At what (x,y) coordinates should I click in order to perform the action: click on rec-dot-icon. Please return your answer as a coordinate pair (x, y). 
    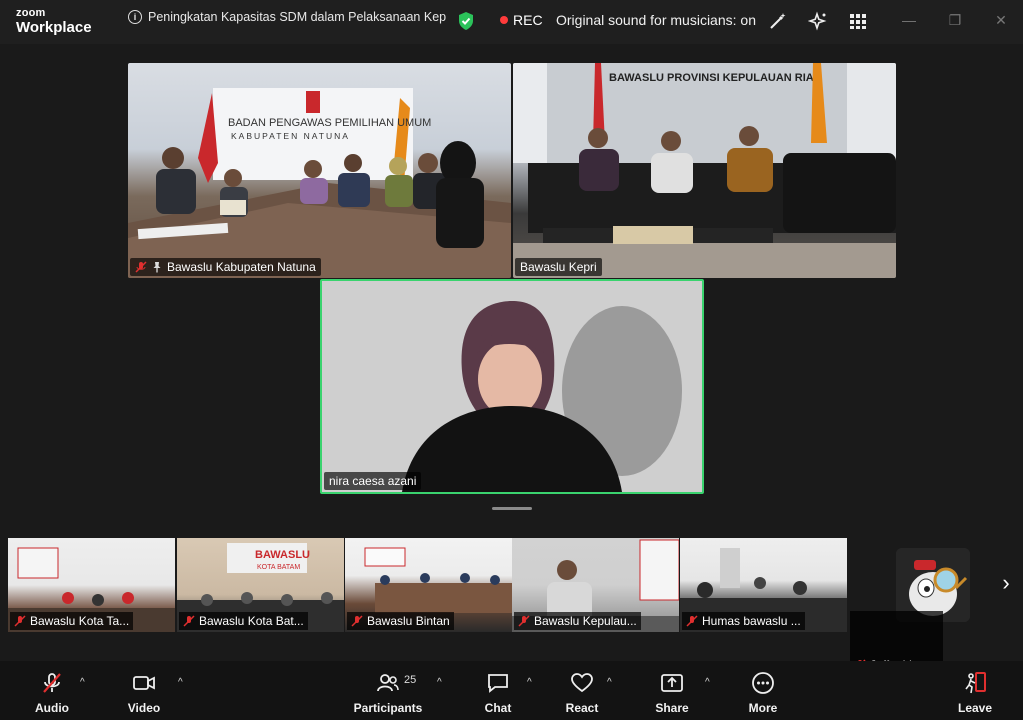
    Looking at the image, I should click on (504, 20).